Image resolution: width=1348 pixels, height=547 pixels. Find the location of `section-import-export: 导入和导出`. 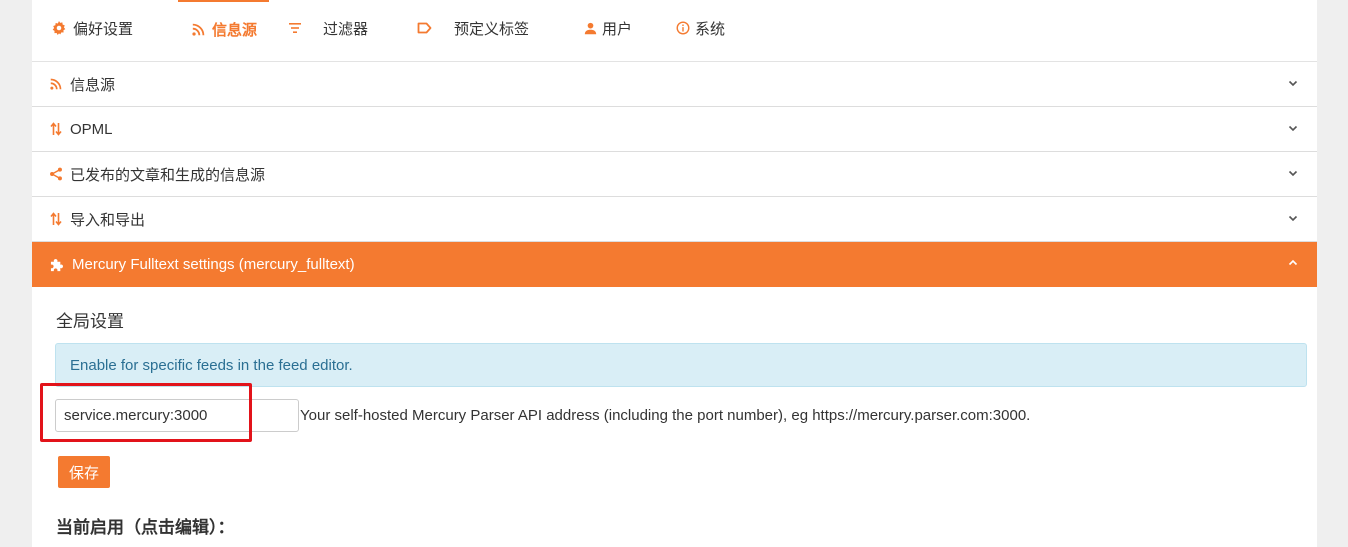

section-import-export: 导入和导出 is located at coordinates (674, 219).